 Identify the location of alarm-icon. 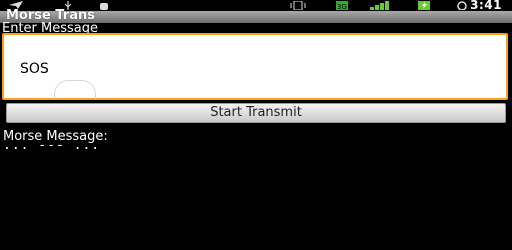
(462, 5).